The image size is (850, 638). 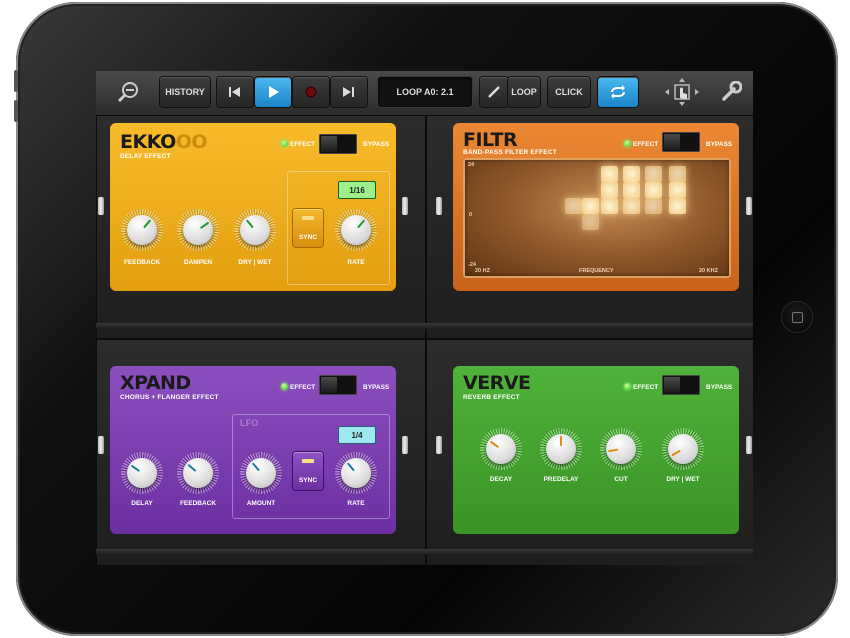 What do you see at coordinates (708, 271) in the screenshot?
I see `x-axis-right: 20 KHZ` at bounding box center [708, 271].